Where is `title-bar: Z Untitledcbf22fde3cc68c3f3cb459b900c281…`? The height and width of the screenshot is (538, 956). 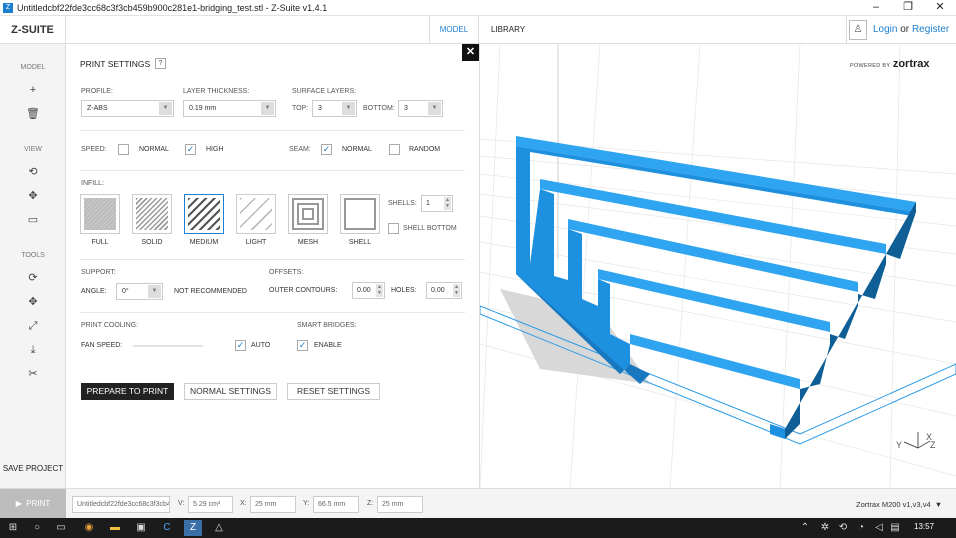
title-bar: Z Untitledcbf22fde3cc68c3f3cb459b900c281… is located at coordinates (478, 8).